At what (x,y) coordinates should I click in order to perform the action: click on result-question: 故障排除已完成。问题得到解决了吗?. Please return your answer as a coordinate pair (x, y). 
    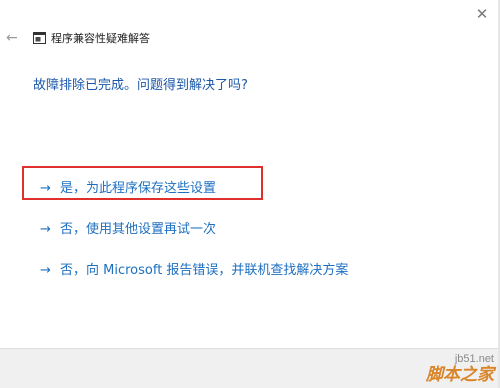
    Looking at the image, I should click on (140, 85).